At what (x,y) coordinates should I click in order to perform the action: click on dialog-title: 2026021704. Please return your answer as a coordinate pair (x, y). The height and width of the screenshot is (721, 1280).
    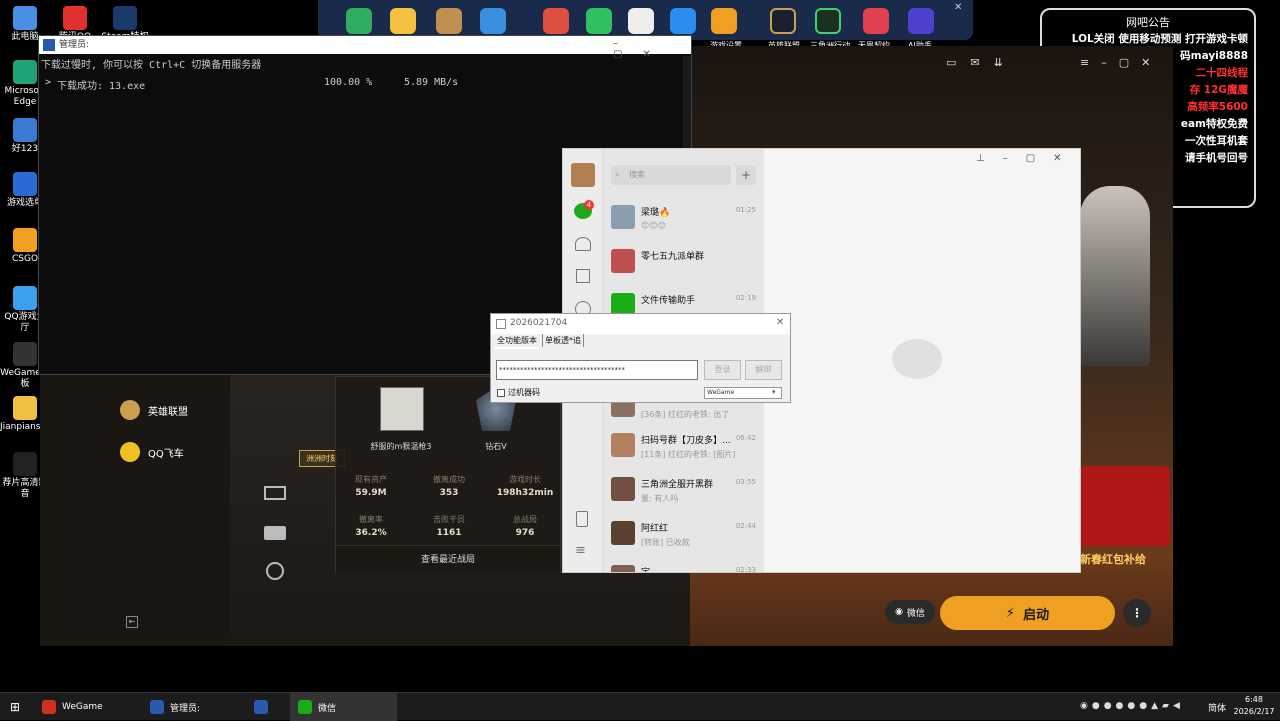
    Looking at the image, I should click on (539, 323).